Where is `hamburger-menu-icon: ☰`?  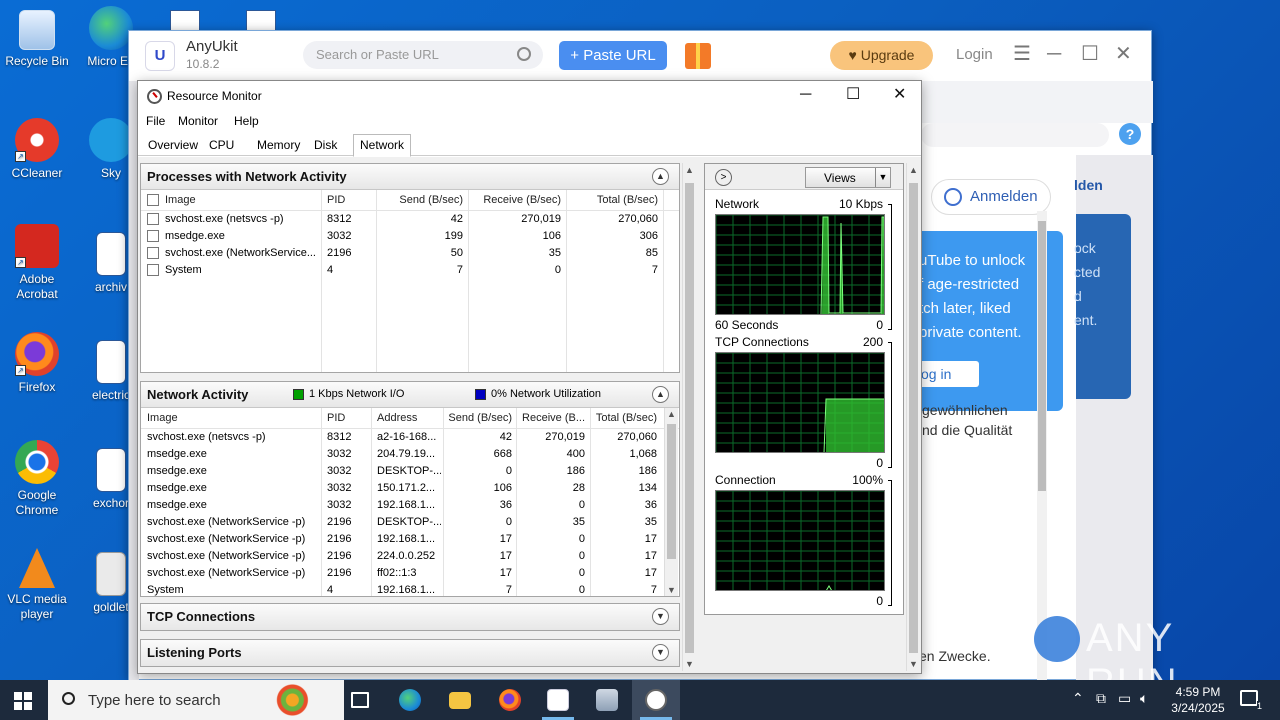
hamburger-menu-icon: ☰ is located at coordinates (1022, 54).